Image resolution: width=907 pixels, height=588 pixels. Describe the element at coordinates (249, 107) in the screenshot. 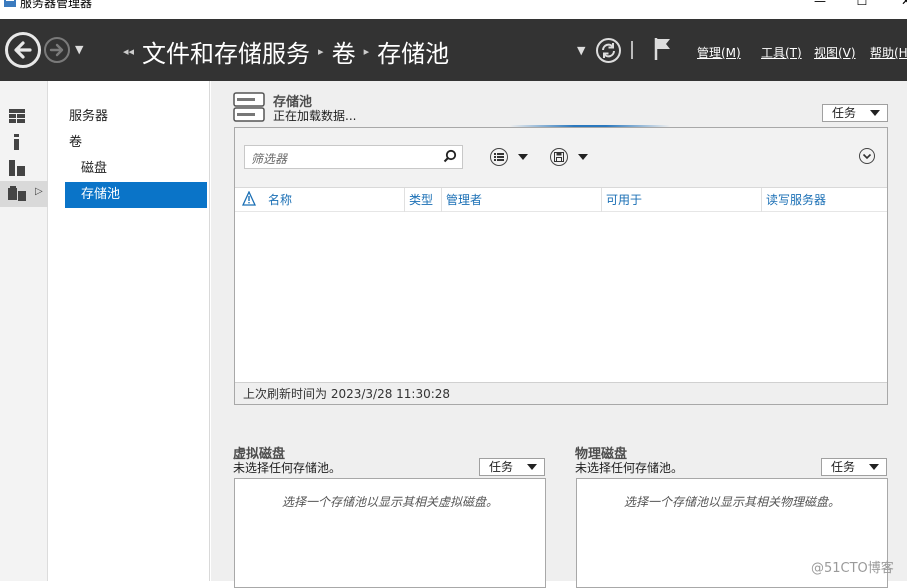

I see `storage-pool-icon` at that location.